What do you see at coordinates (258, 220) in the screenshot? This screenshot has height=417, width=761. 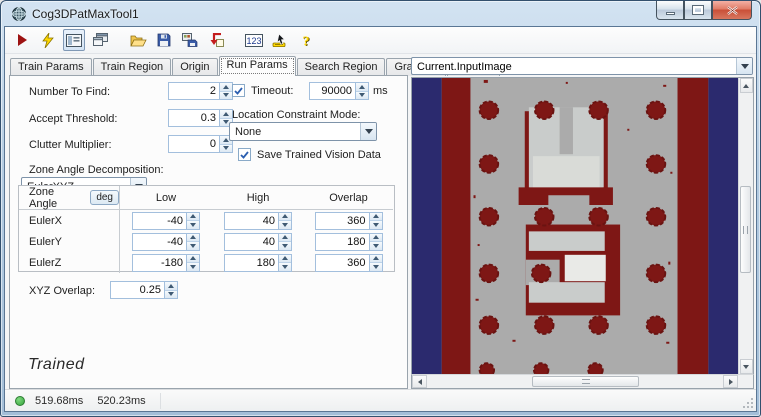 I see `eulerx-high-input: 40` at bounding box center [258, 220].